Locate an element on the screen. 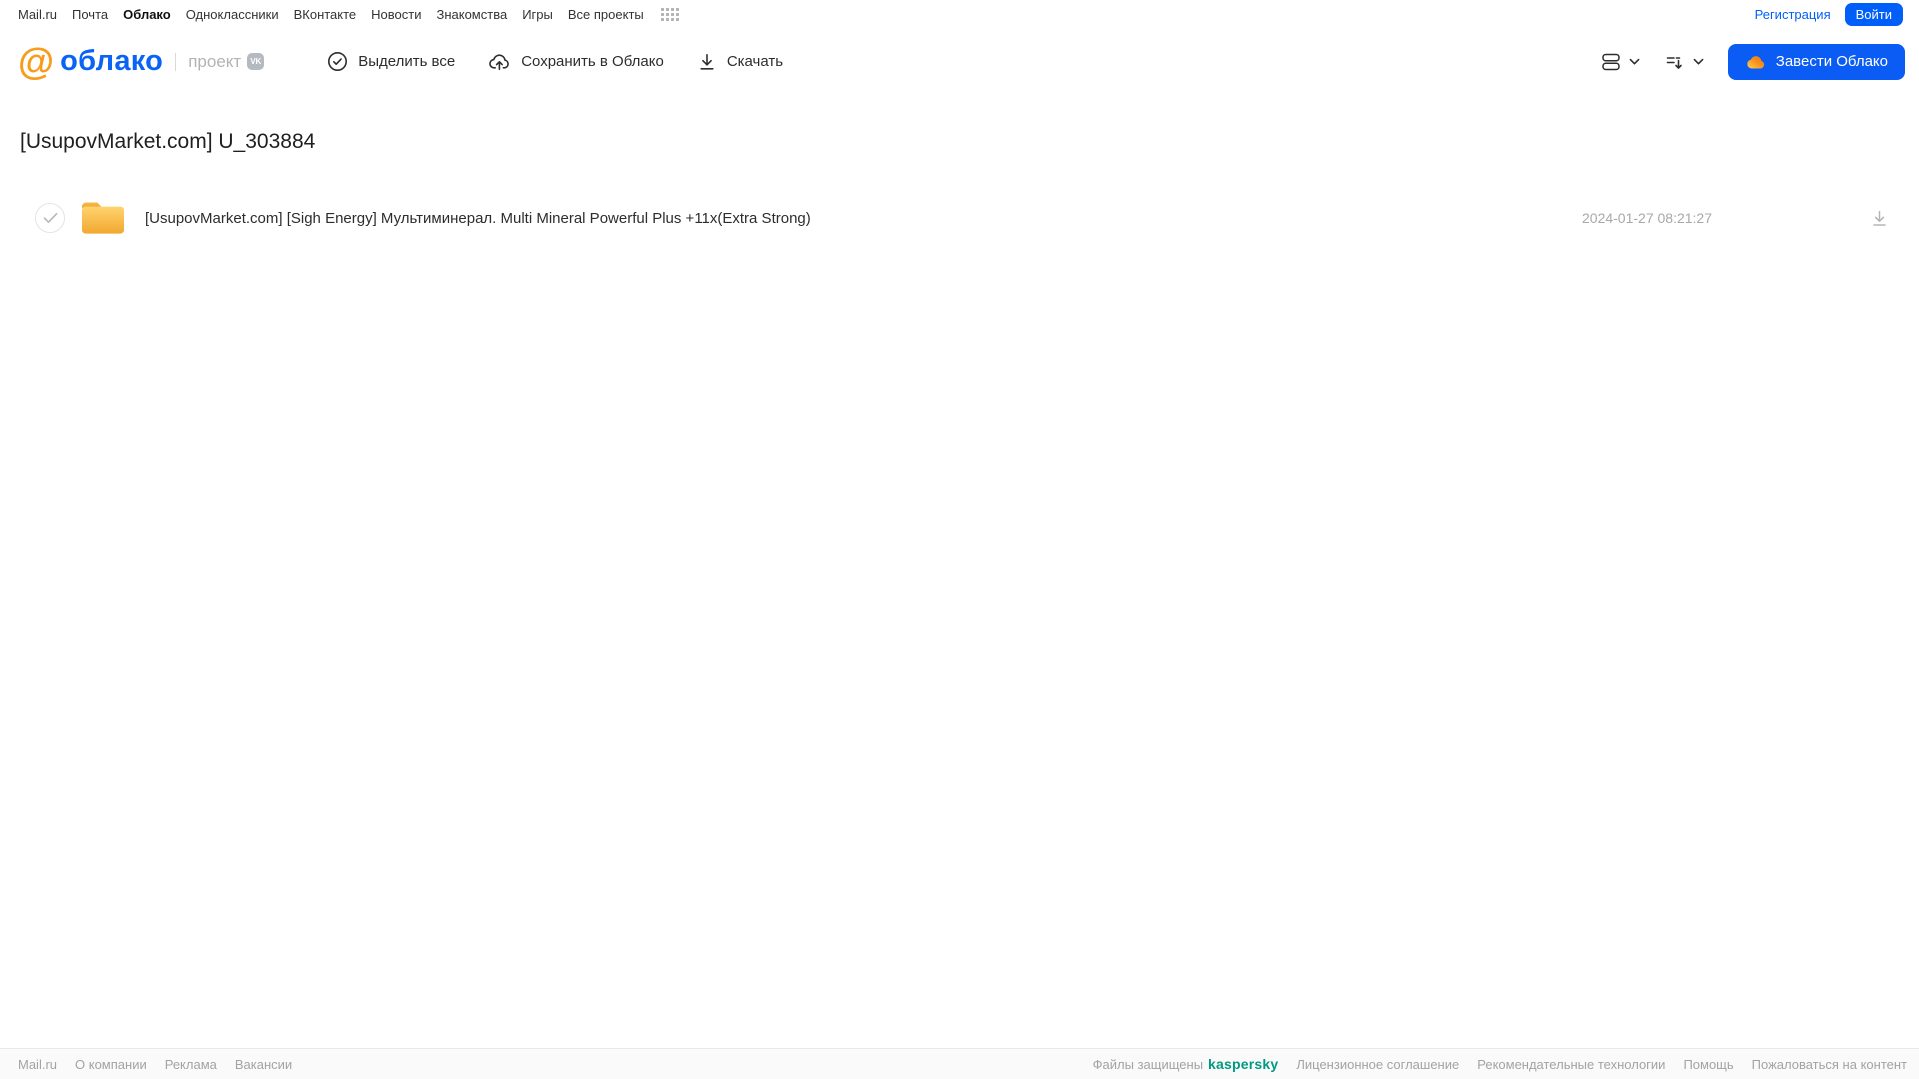 This screenshot has height=1079, width=1919. page-title: [UsupovMarket.com] U_303884 is located at coordinates (168, 141).